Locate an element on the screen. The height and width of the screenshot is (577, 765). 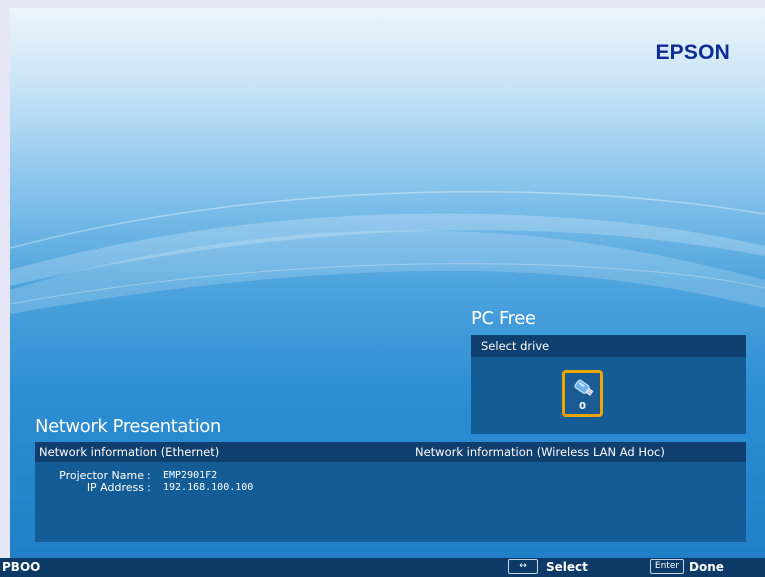
pc-free-panel: Select drive 0 is located at coordinates (608, 384).